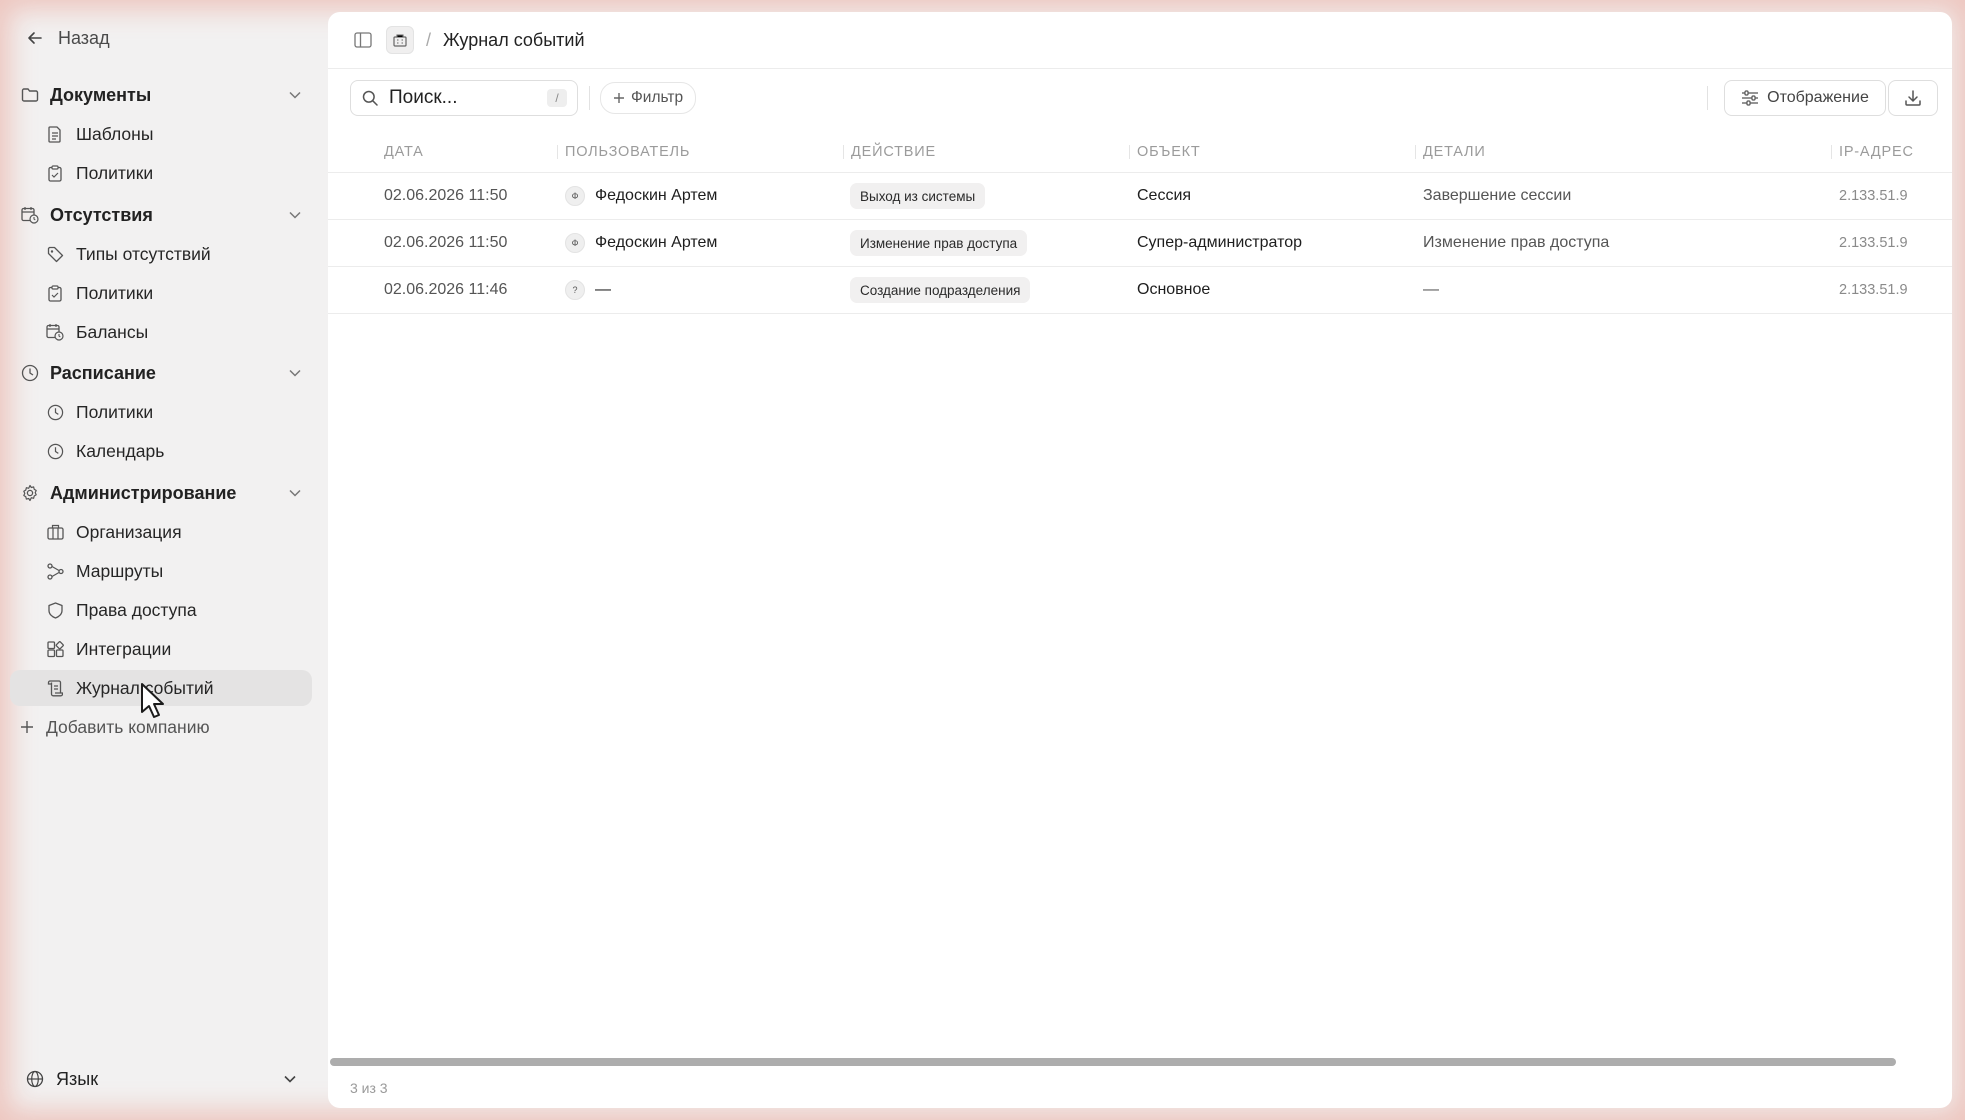  Describe the element at coordinates (124, 648) in the screenshot. I see `sidebar-item-label: Интеграции` at that location.